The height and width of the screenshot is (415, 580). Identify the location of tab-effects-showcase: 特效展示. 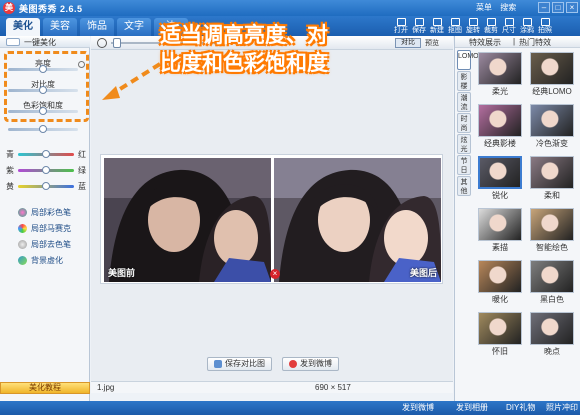
(485, 42).